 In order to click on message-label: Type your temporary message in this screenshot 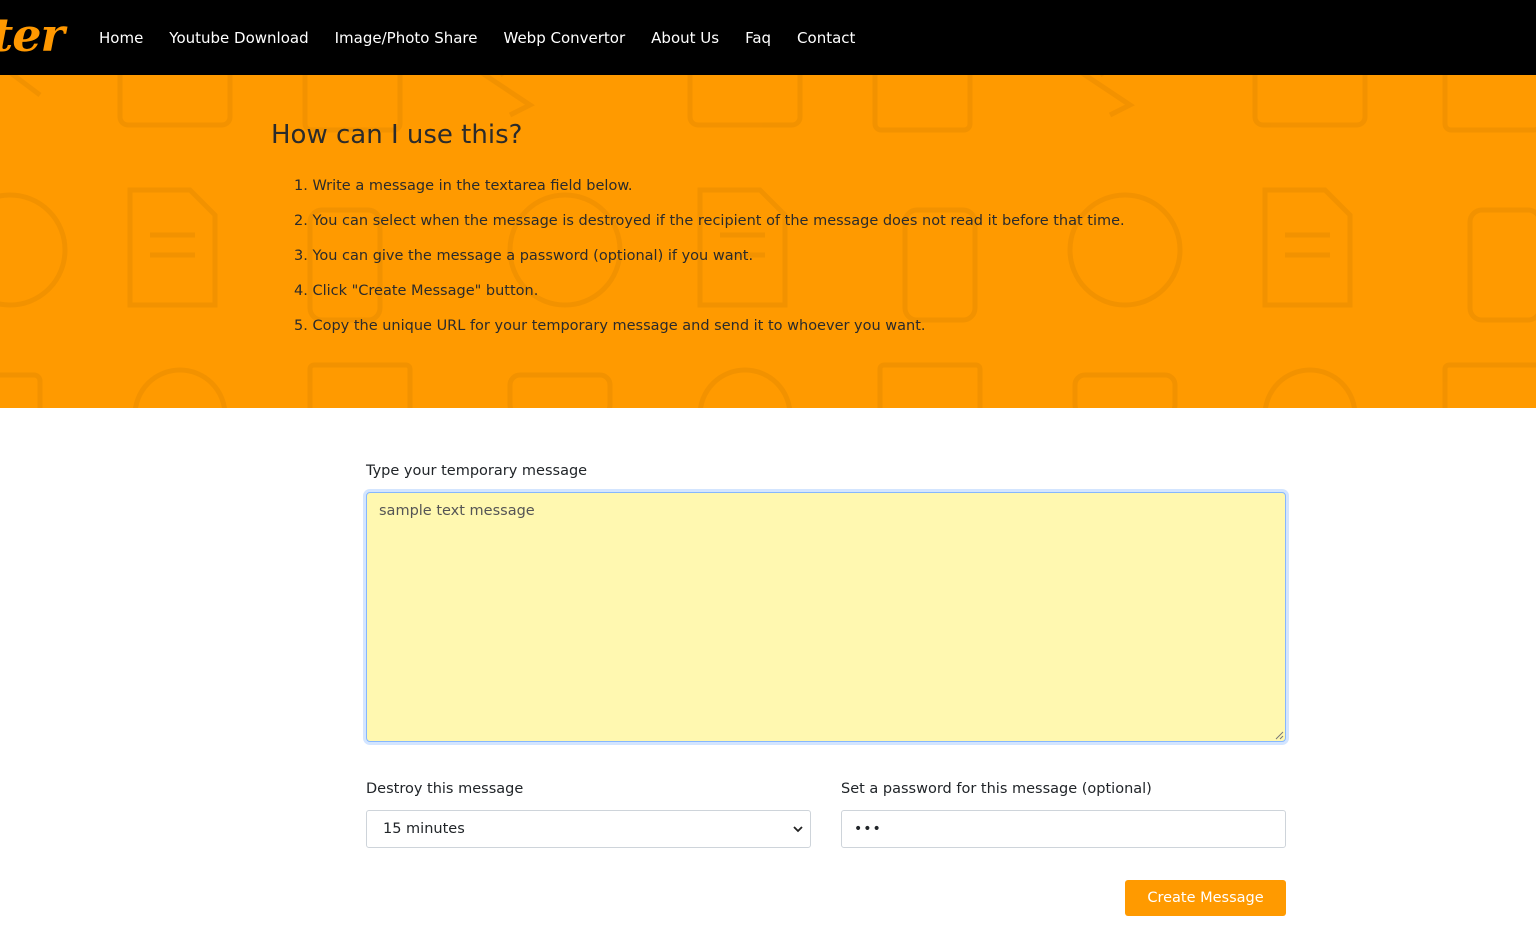, I will do `click(477, 471)`.